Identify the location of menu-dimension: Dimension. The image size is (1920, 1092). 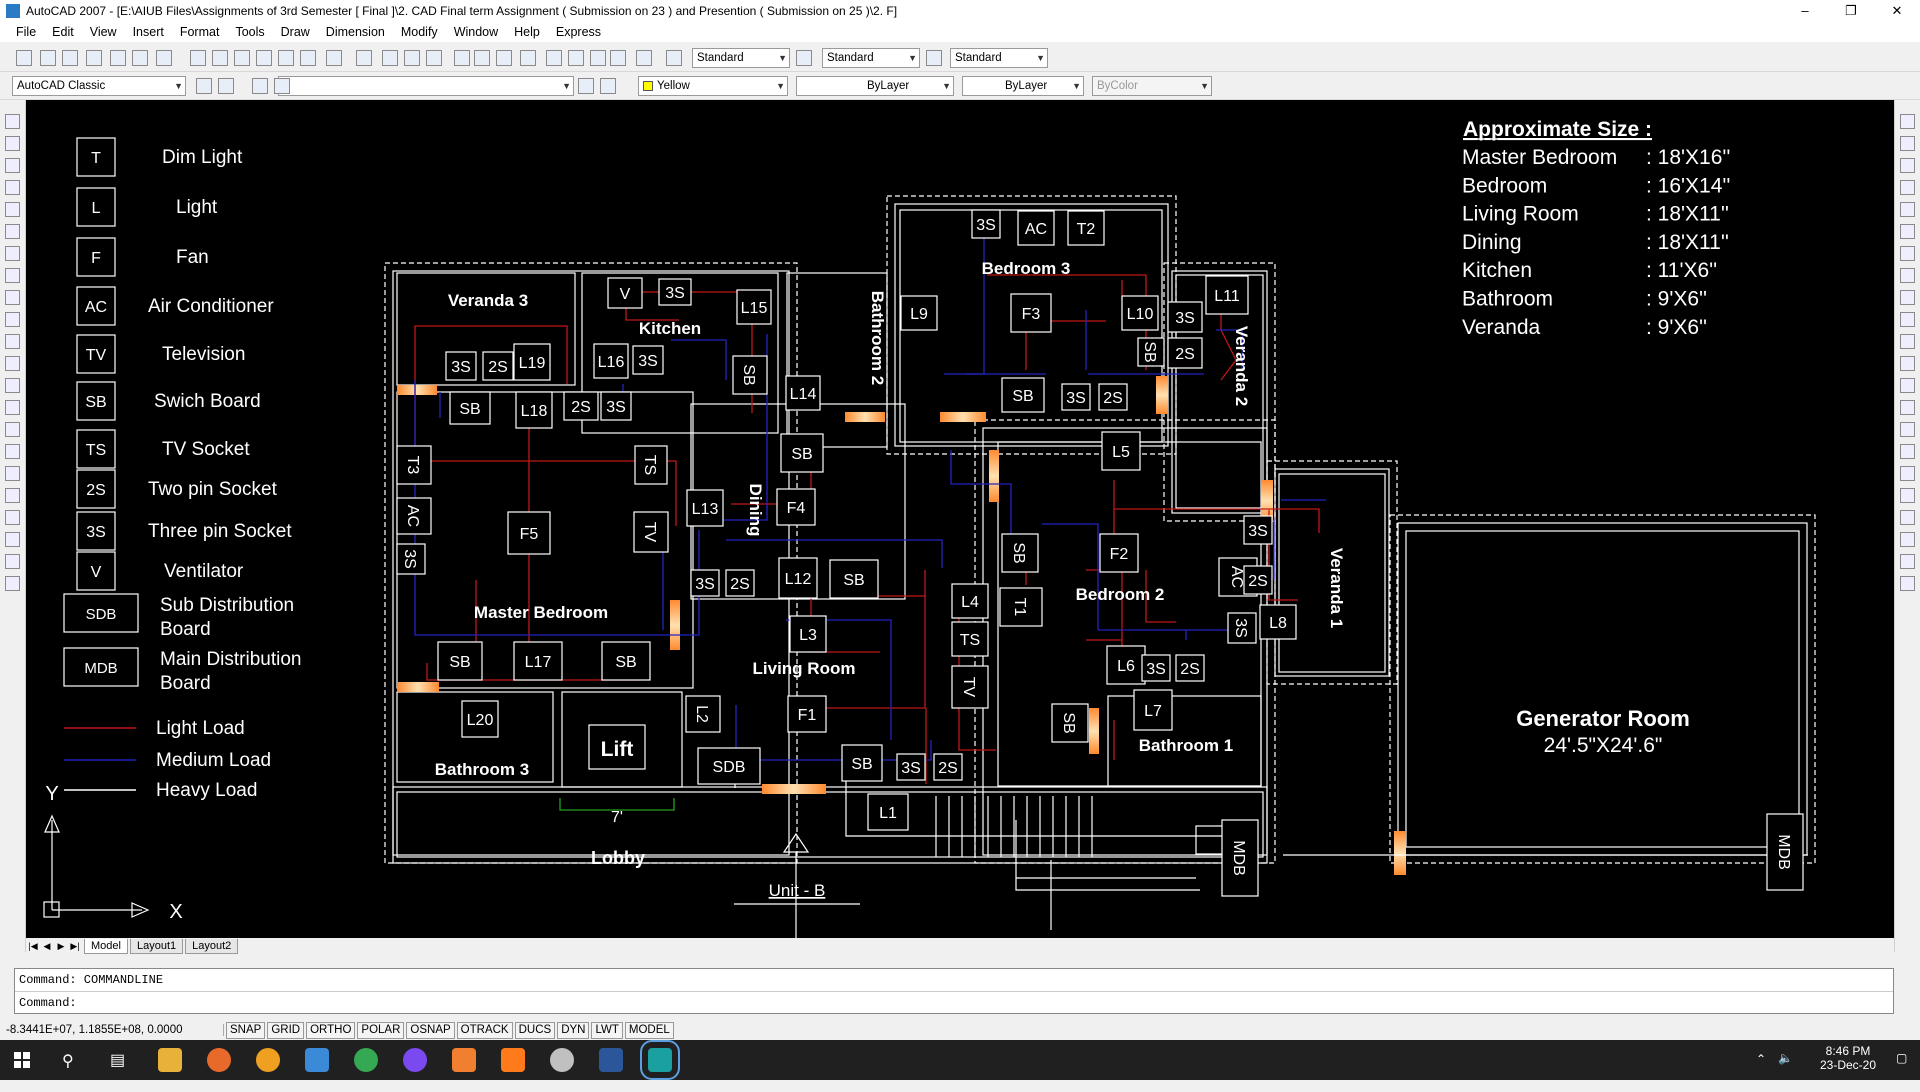
(355, 32).